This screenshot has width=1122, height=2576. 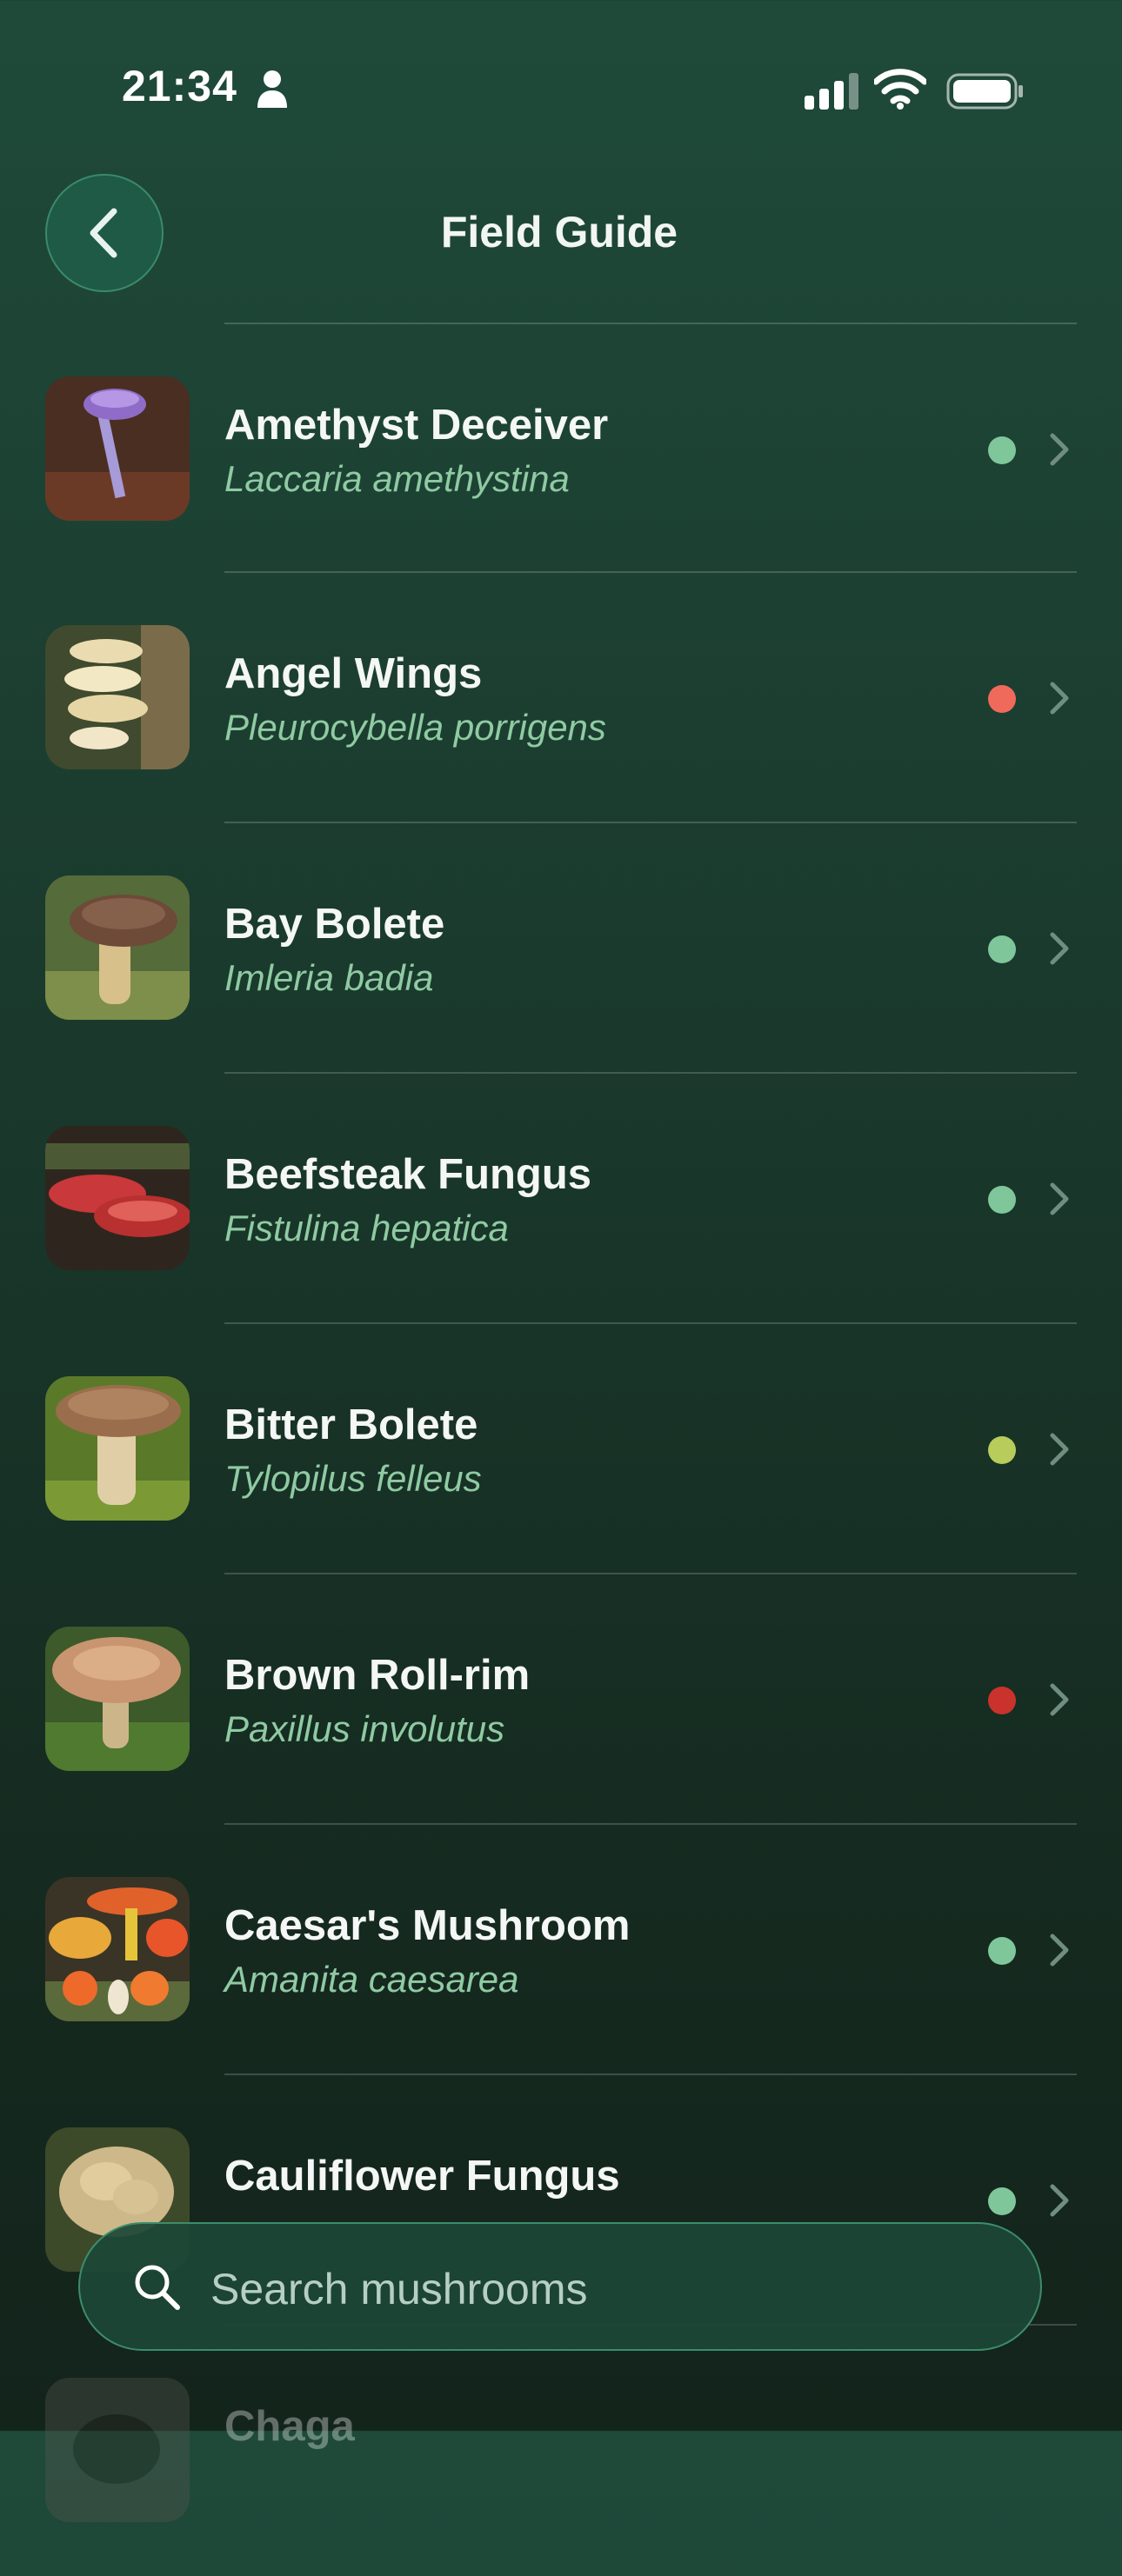 I want to click on signal-icon, so click(x=831, y=91).